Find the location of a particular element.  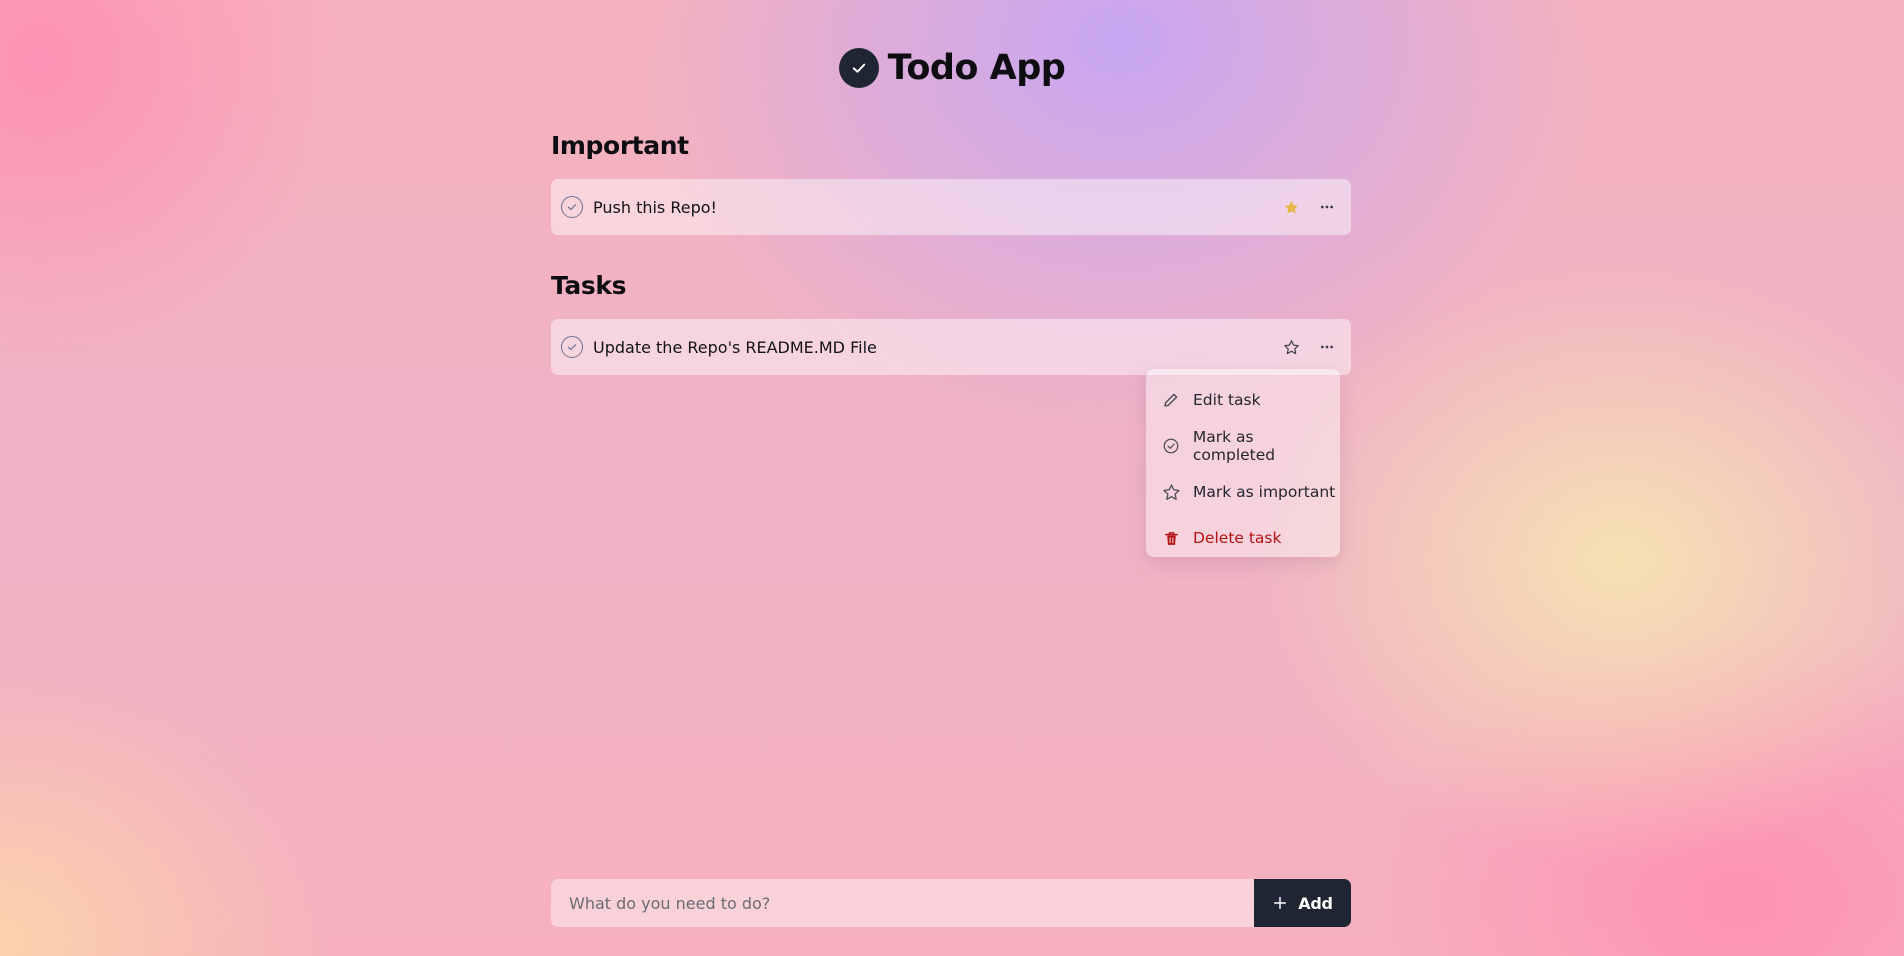

add-button: Add is located at coordinates (1302, 903).